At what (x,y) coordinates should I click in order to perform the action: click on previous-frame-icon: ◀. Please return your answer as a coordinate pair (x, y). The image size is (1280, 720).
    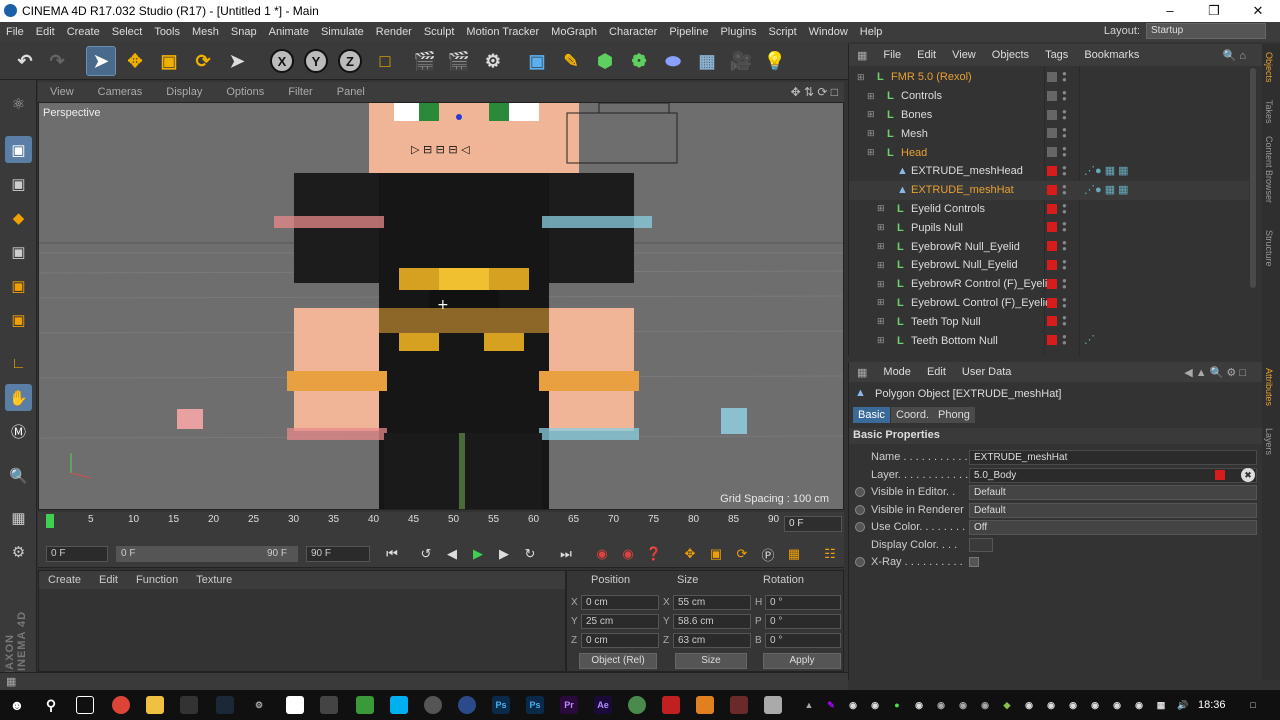
    Looking at the image, I should click on (452, 554).